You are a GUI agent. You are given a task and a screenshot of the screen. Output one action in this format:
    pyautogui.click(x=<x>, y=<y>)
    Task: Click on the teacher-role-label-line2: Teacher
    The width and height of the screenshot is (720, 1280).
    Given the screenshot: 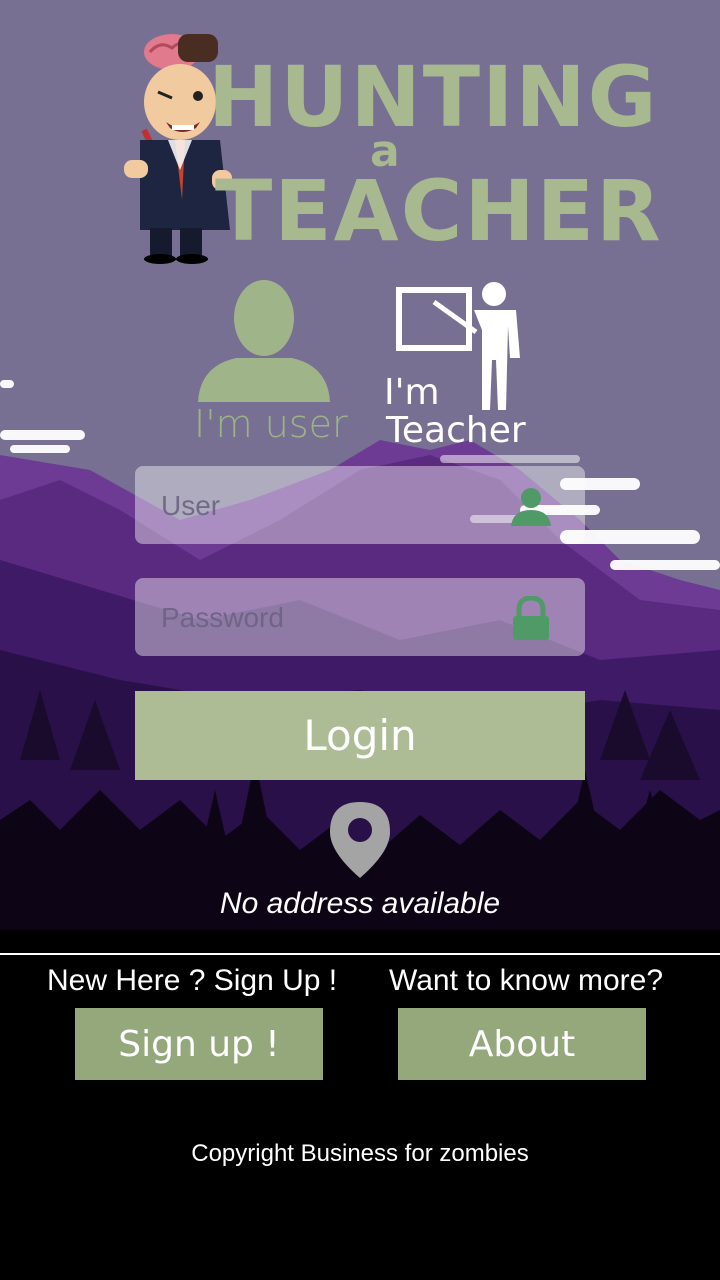 What is the action you would take?
    pyautogui.click(x=456, y=430)
    